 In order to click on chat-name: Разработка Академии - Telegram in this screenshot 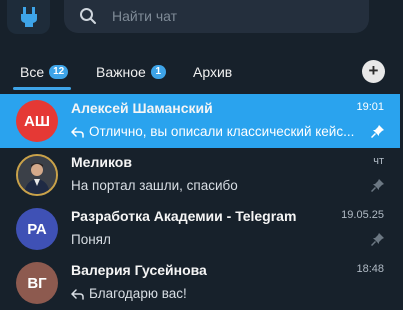, I will do `click(184, 216)`.